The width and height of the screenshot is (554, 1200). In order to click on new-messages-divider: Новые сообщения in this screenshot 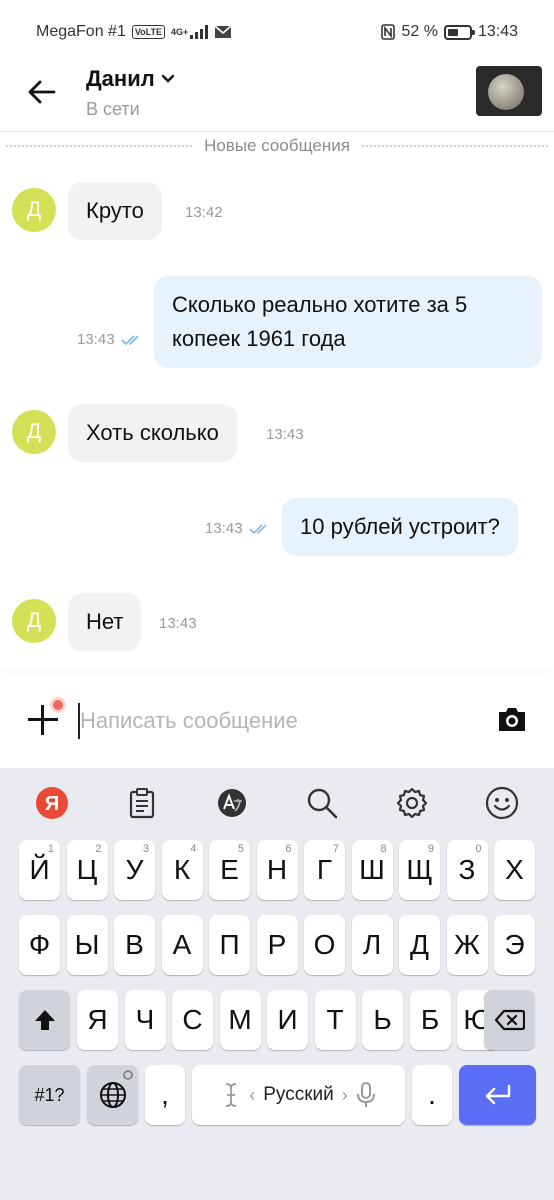, I will do `click(277, 146)`.